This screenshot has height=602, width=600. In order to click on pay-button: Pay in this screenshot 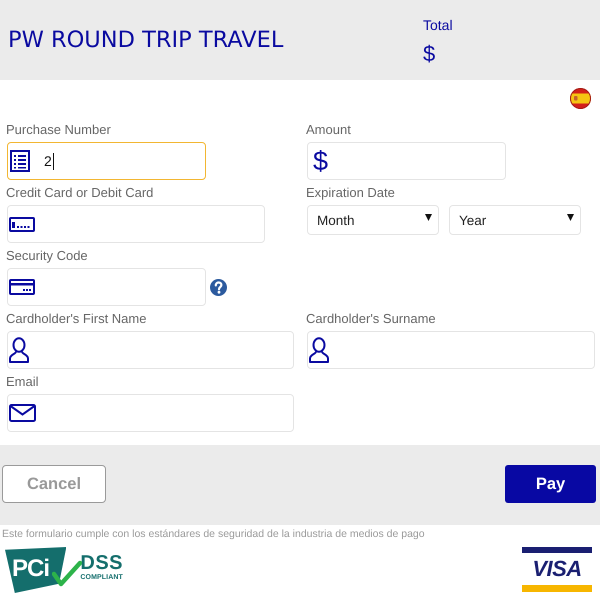, I will do `click(550, 484)`.